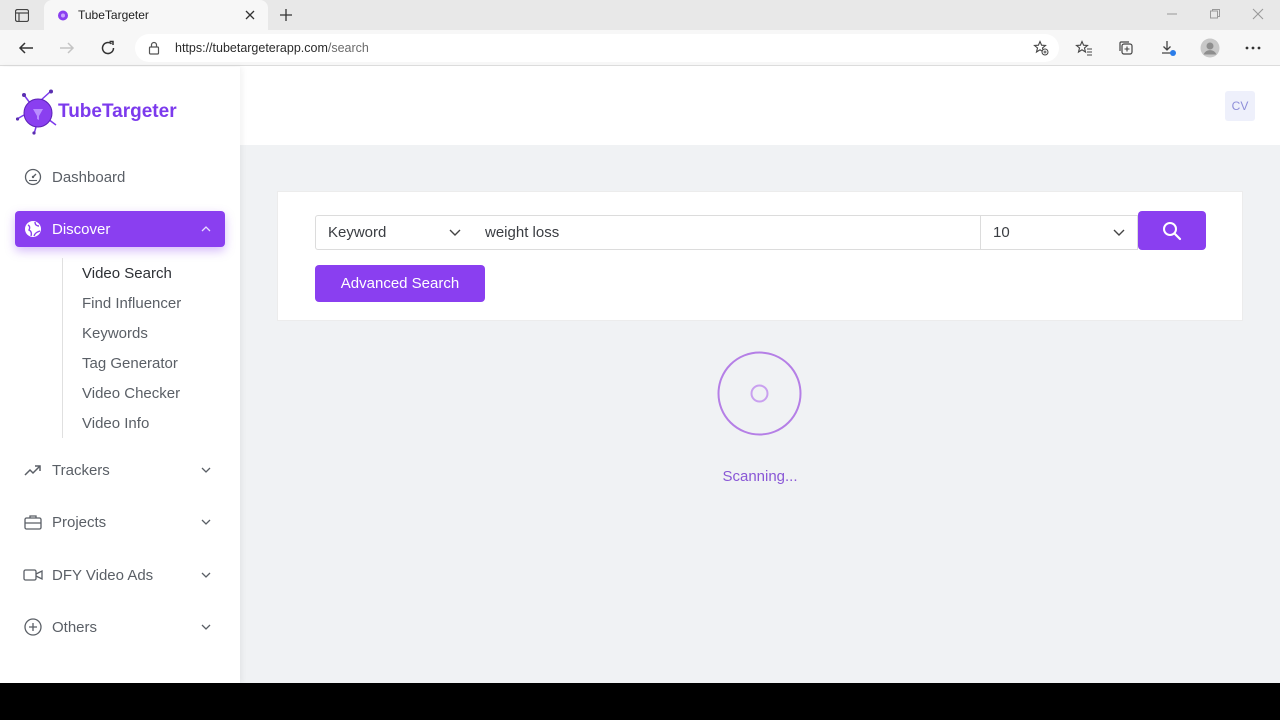  Describe the element at coordinates (22, 15) in the screenshot. I see `tab-actions-icon` at that location.